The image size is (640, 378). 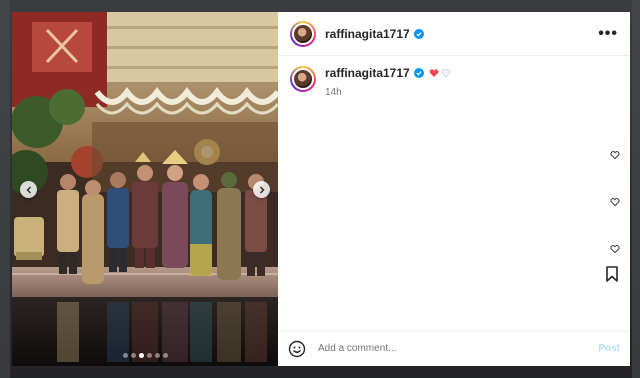 What do you see at coordinates (612, 274) in the screenshot?
I see `save-bookmark-icon` at bounding box center [612, 274].